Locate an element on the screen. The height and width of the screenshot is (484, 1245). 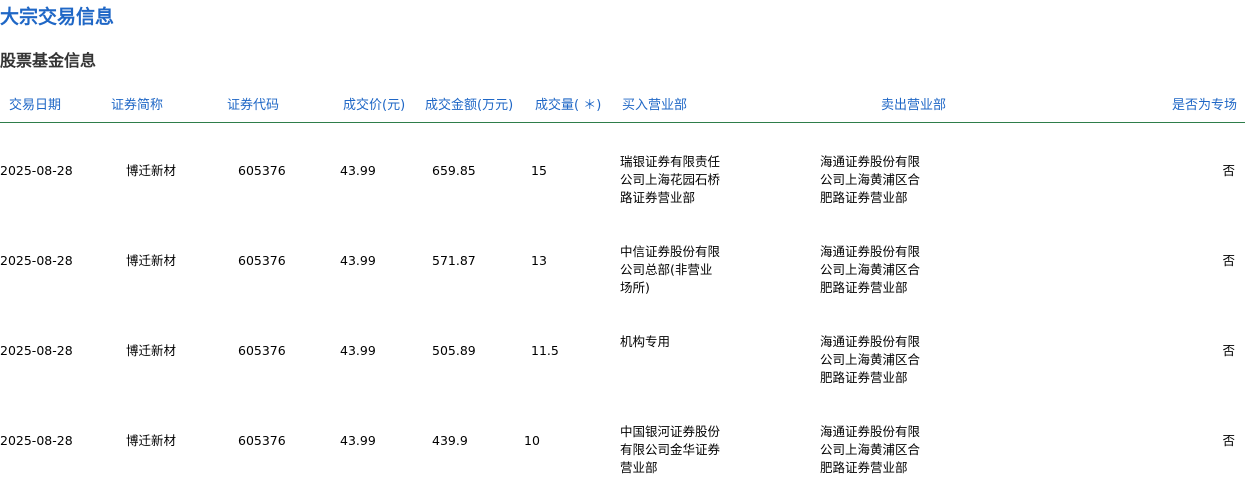
cell-amount: 659.85 is located at coordinates (454, 170).